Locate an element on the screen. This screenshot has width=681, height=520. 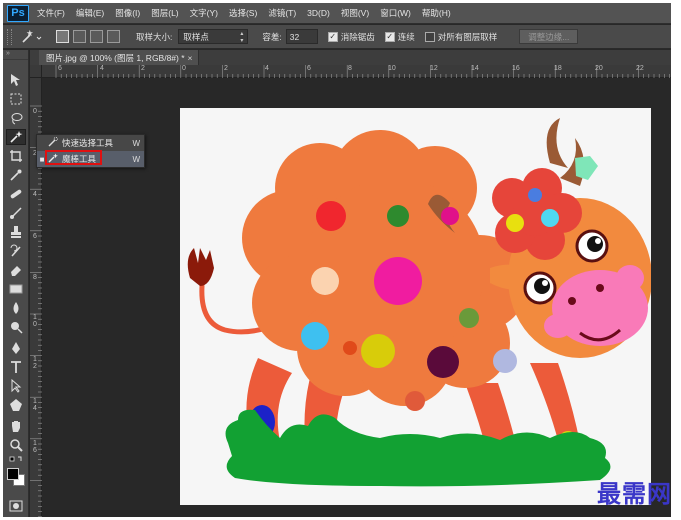
options-bar-grip is located at coordinates (9, 36).